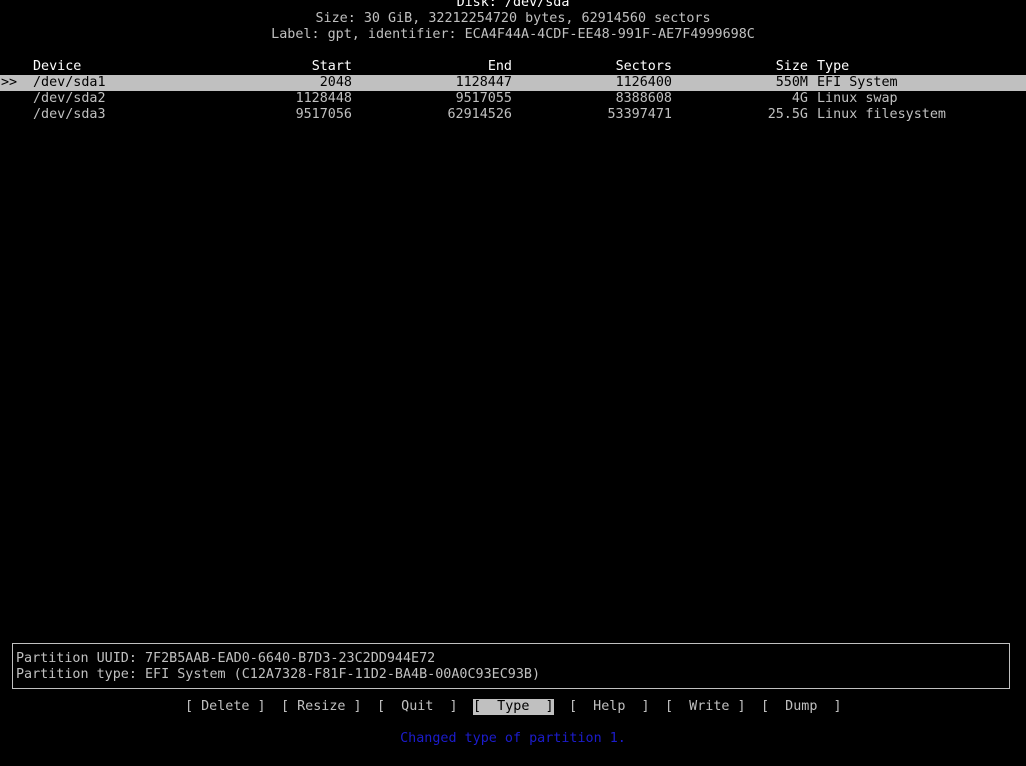  I want to click on column-header-size: Size, so click(791, 66).